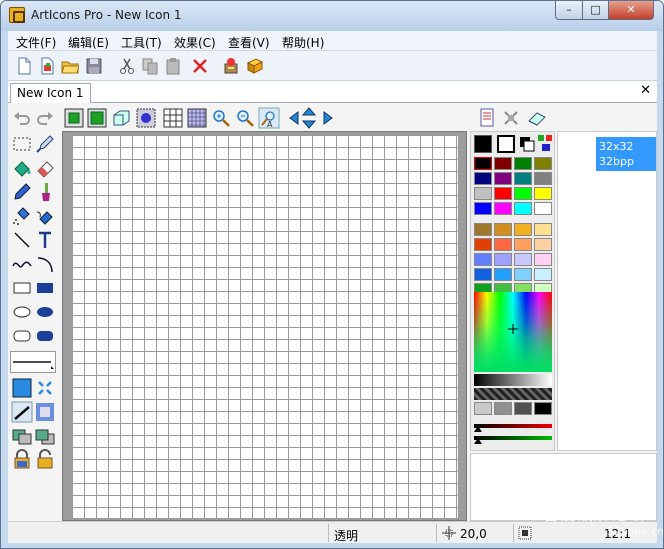 The height and width of the screenshot is (549, 664). Describe the element at coordinates (45, 436) in the screenshot. I see `layer-back-icon` at that location.